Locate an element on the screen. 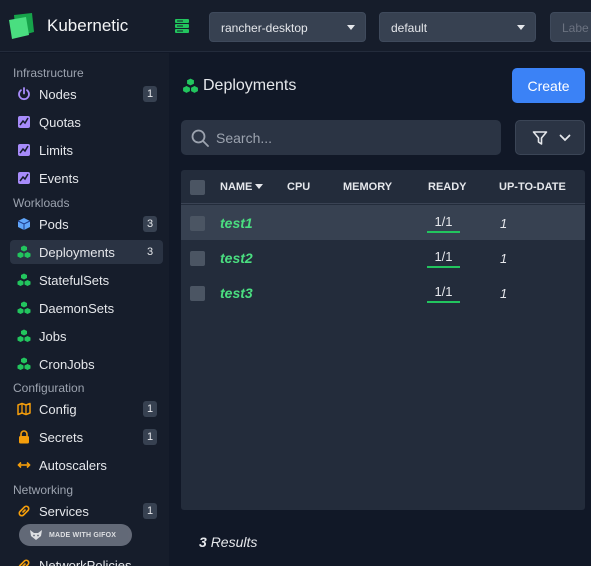  sidebar-item-label: Config is located at coordinates (58, 409).